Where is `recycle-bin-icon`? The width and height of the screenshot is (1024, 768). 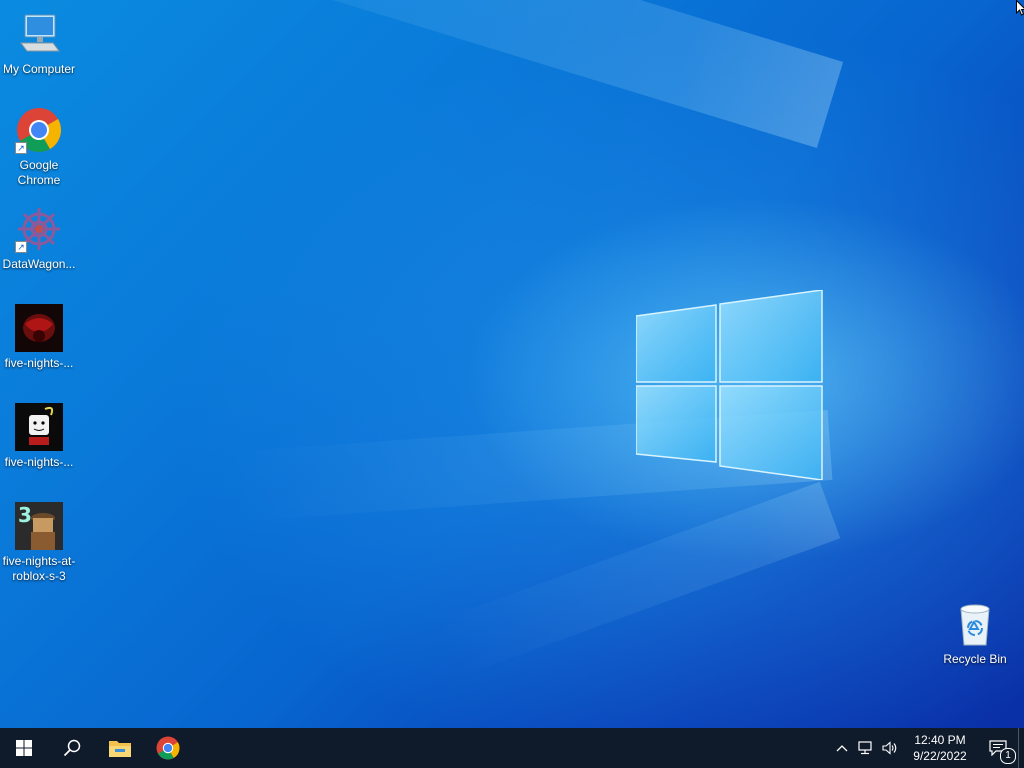
recycle-bin-icon is located at coordinates (975, 624).